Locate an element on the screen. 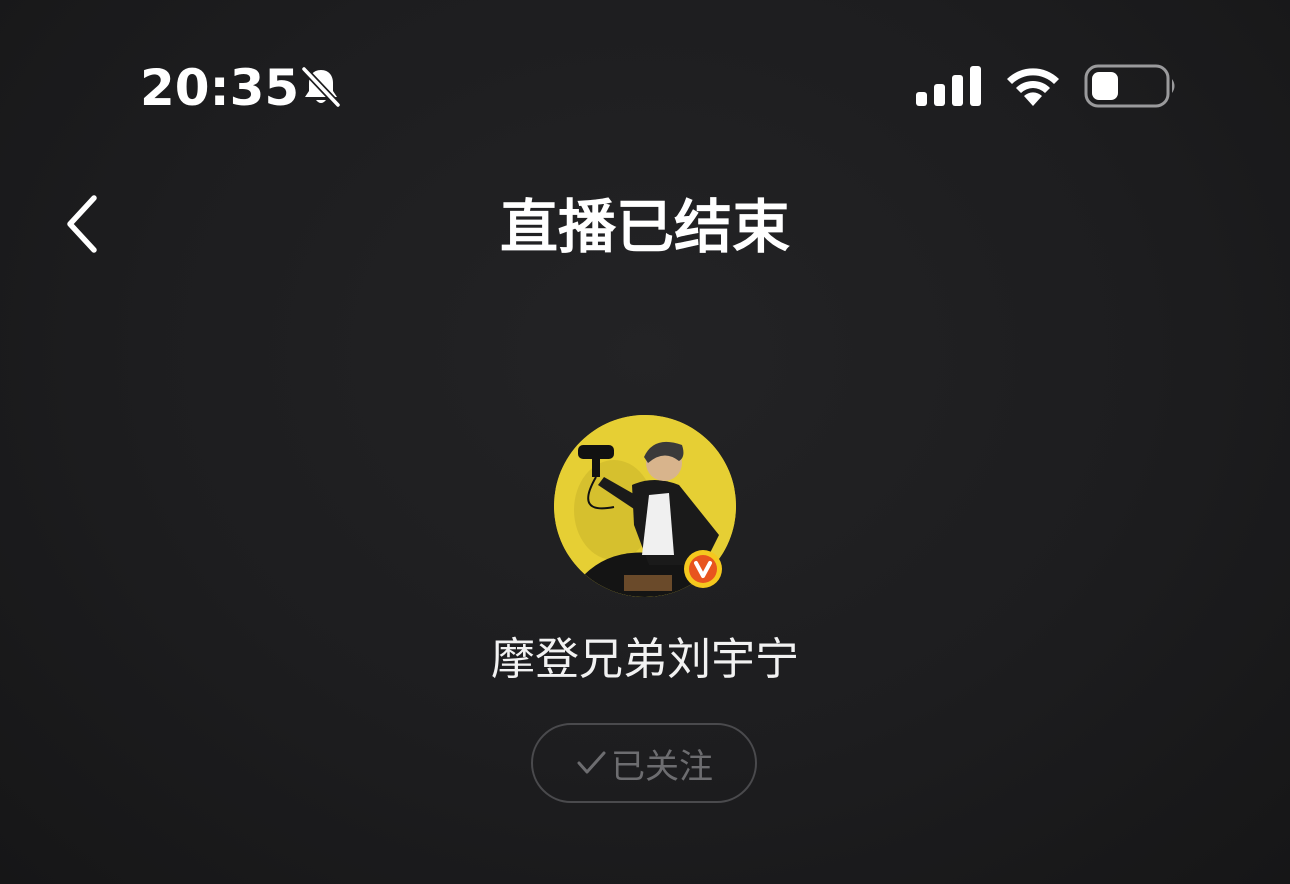 Image resolution: width=1290 pixels, height=884 pixels. cellular-signal-icon is located at coordinates (948, 86).